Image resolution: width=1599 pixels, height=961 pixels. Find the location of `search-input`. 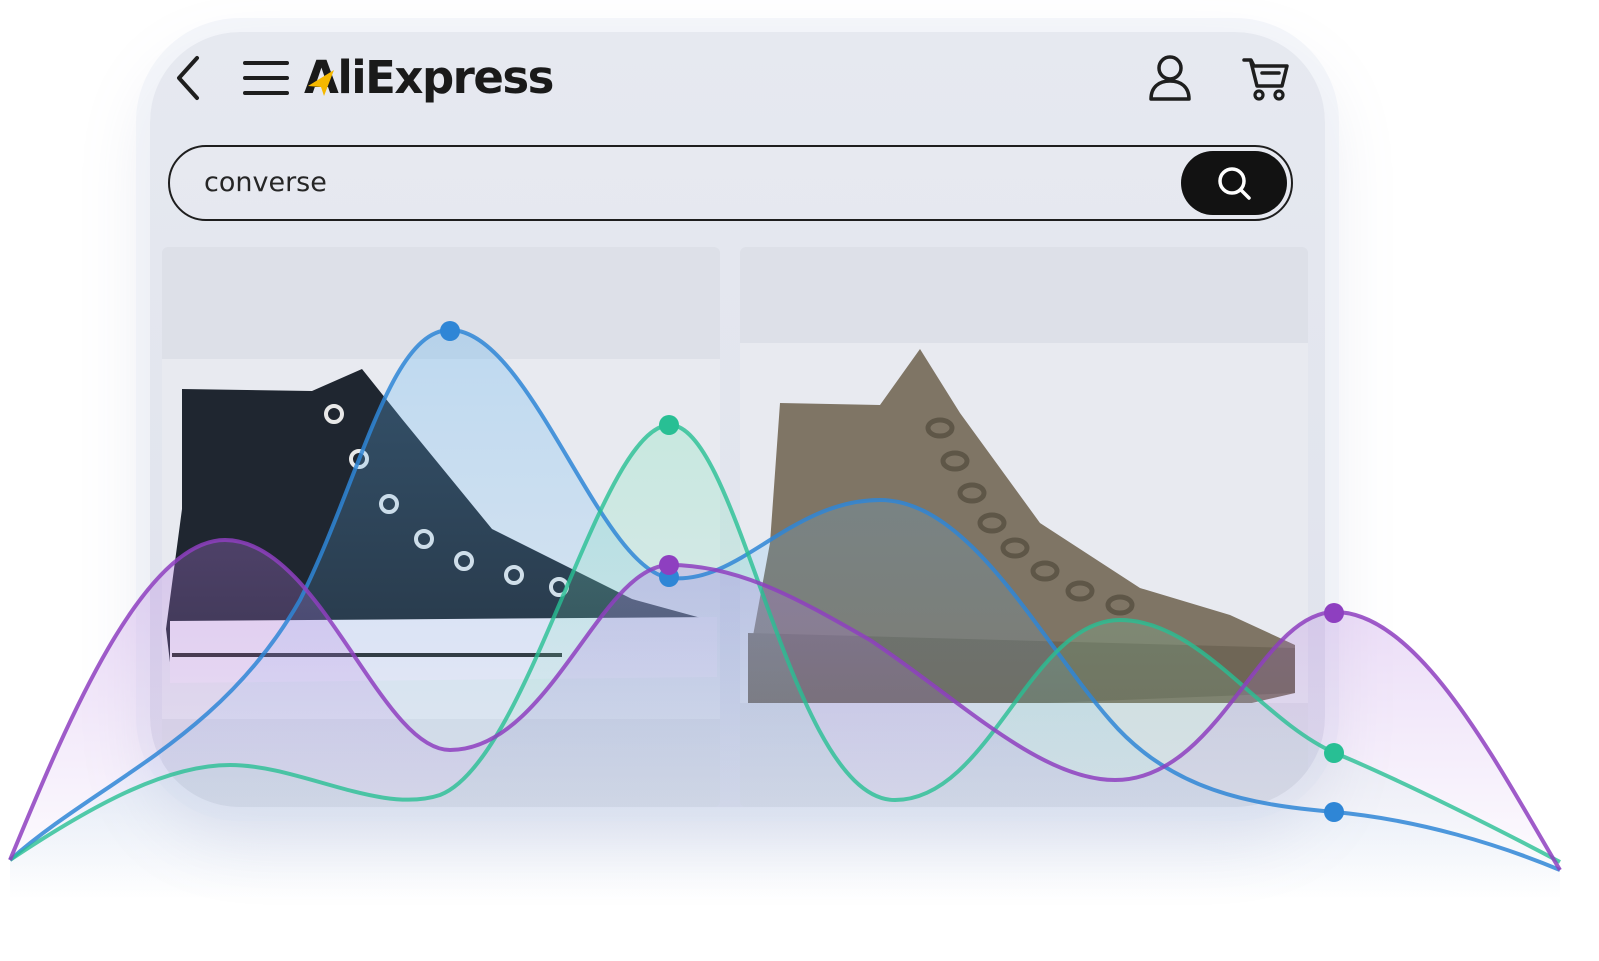

search-input is located at coordinates (654, 182).